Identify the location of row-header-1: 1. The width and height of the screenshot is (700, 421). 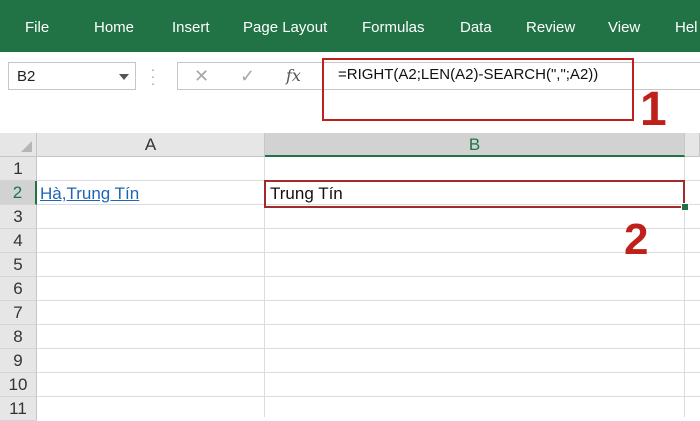
(18, 169).